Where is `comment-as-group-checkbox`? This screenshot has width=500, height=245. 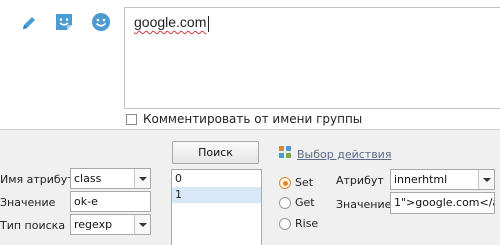
comment-as-group-checkbox is located at coordinates (131, 119).